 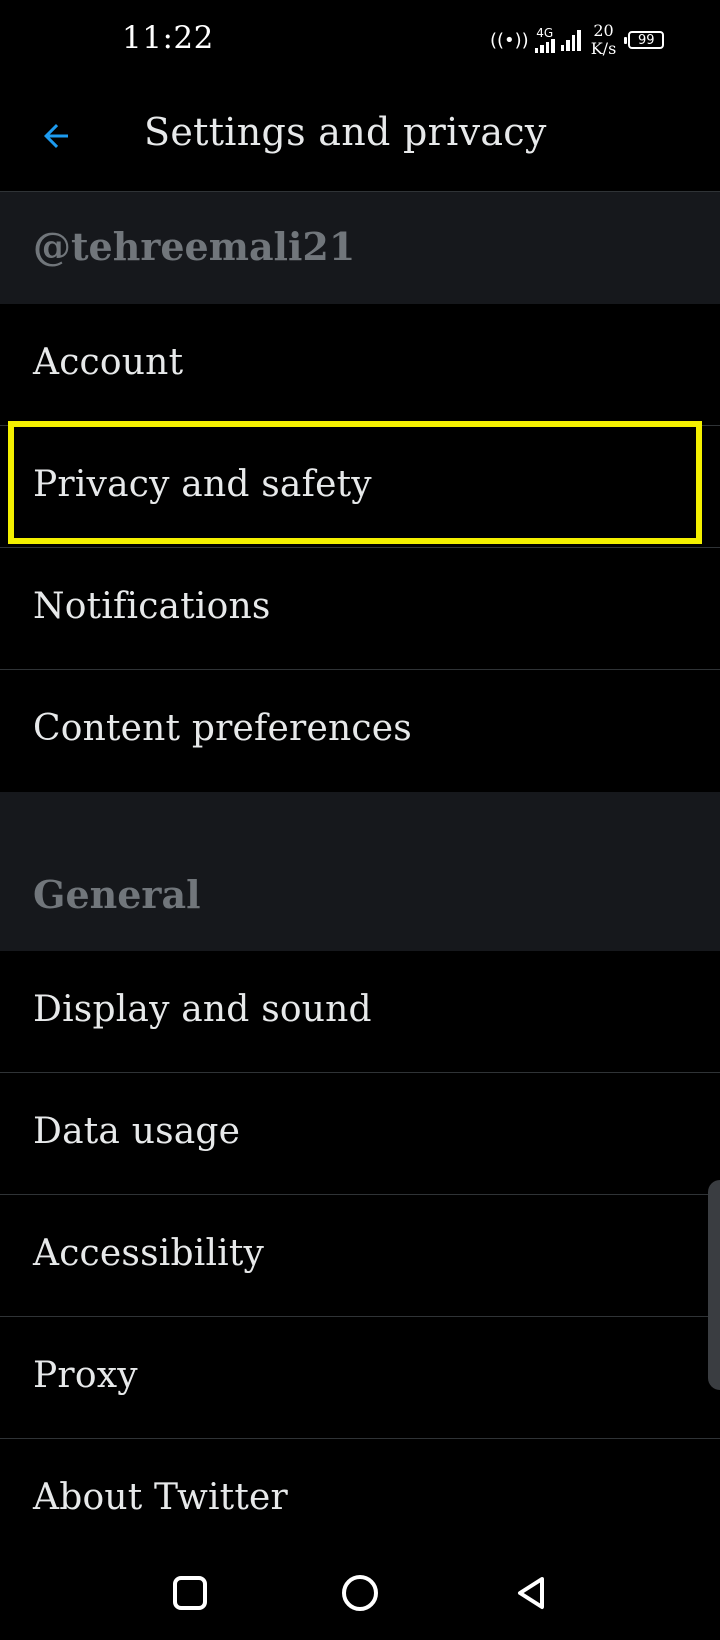 I want to click on settings-item-label: Proxy, so click(x=85, y=1375).